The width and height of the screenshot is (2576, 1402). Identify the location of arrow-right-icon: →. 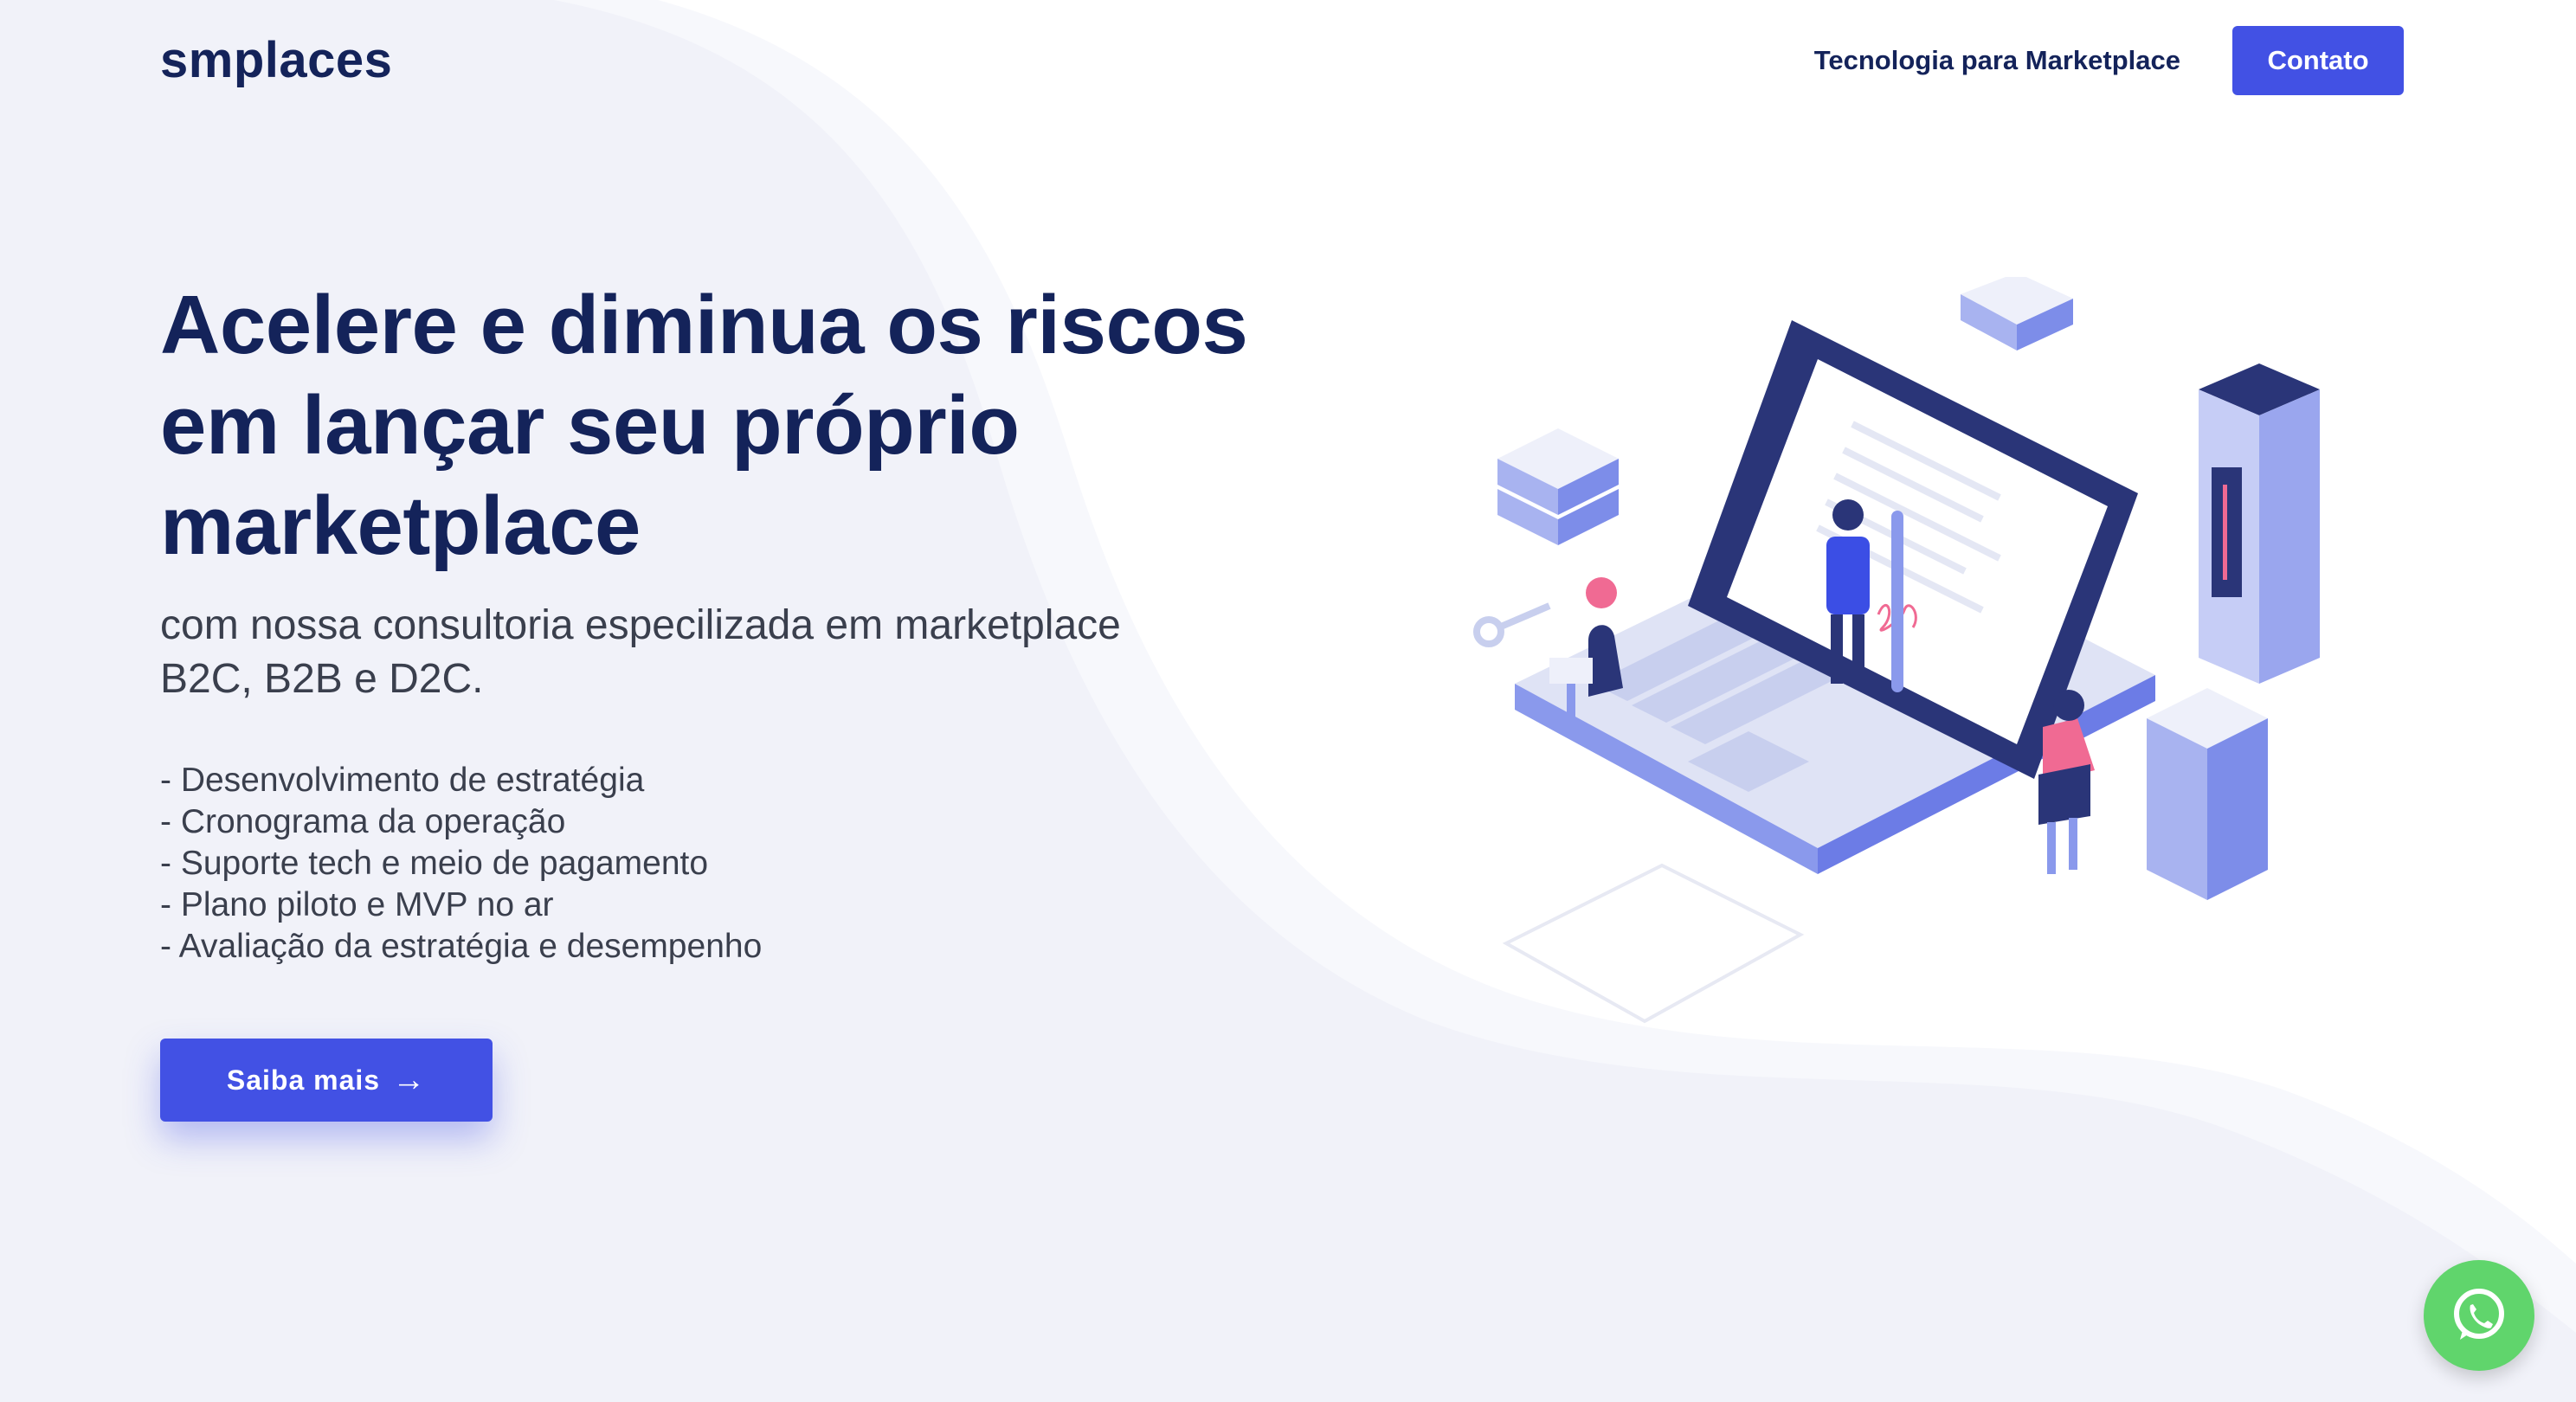
(409, 1079).